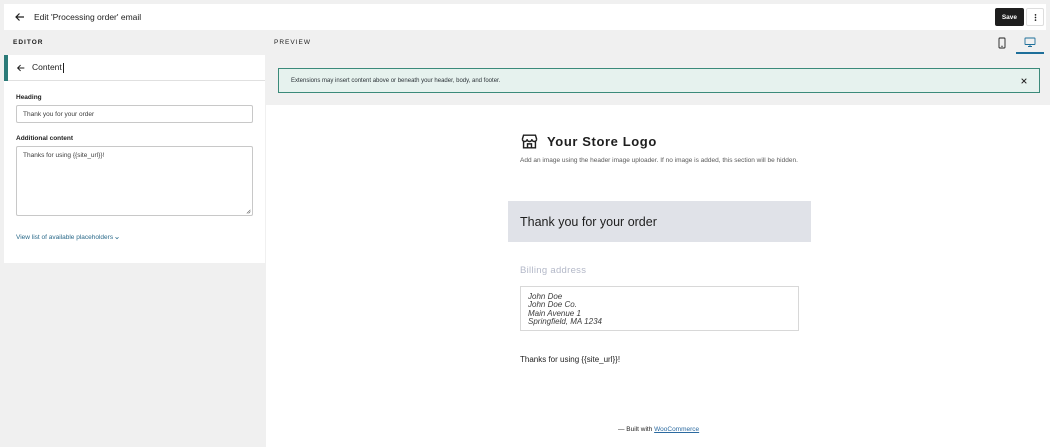  I want to click on store-name: Your Store Logo, so click(602, 141).